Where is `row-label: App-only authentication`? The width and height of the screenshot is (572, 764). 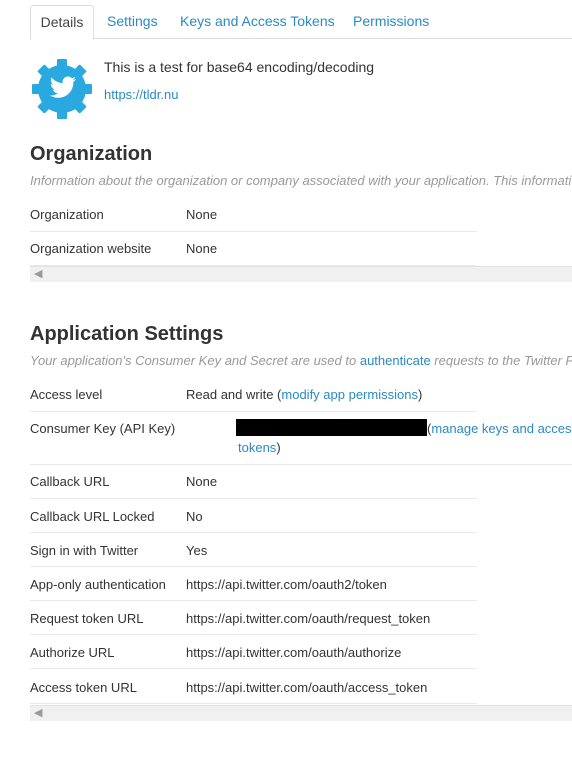
row-label: App-only authentication is located at coordinates (98, 584).